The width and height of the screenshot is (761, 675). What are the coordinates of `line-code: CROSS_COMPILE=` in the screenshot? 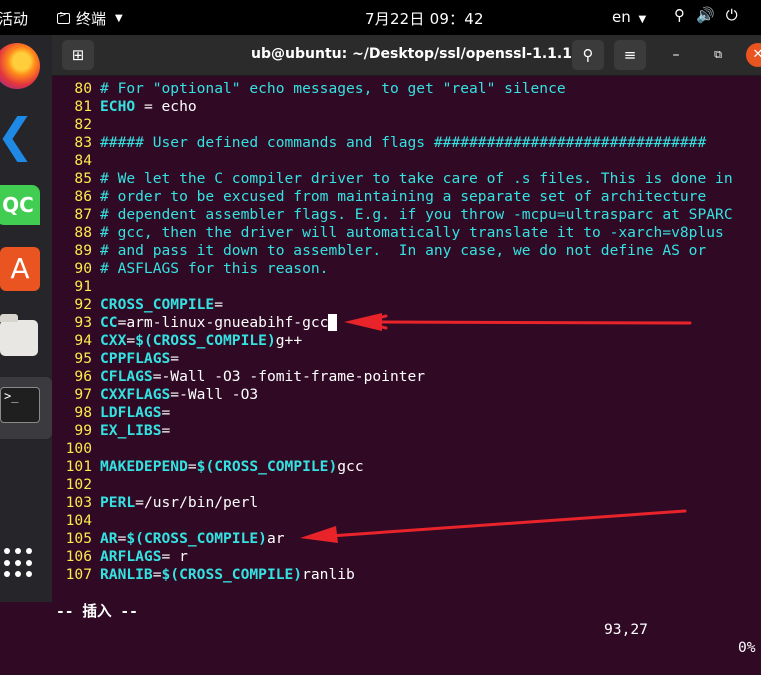 It's located at (161, 305).